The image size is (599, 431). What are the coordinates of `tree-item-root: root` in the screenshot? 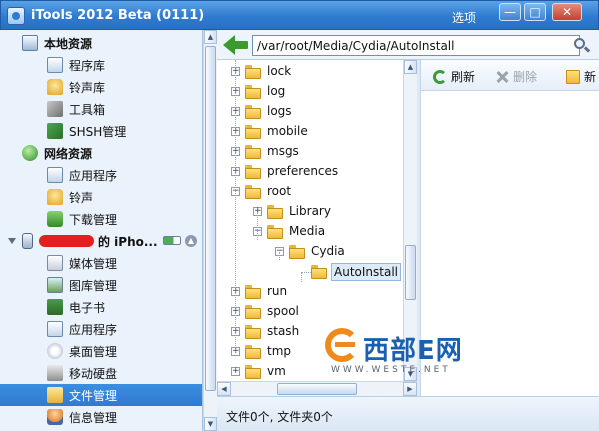 It's located at (279, 192).